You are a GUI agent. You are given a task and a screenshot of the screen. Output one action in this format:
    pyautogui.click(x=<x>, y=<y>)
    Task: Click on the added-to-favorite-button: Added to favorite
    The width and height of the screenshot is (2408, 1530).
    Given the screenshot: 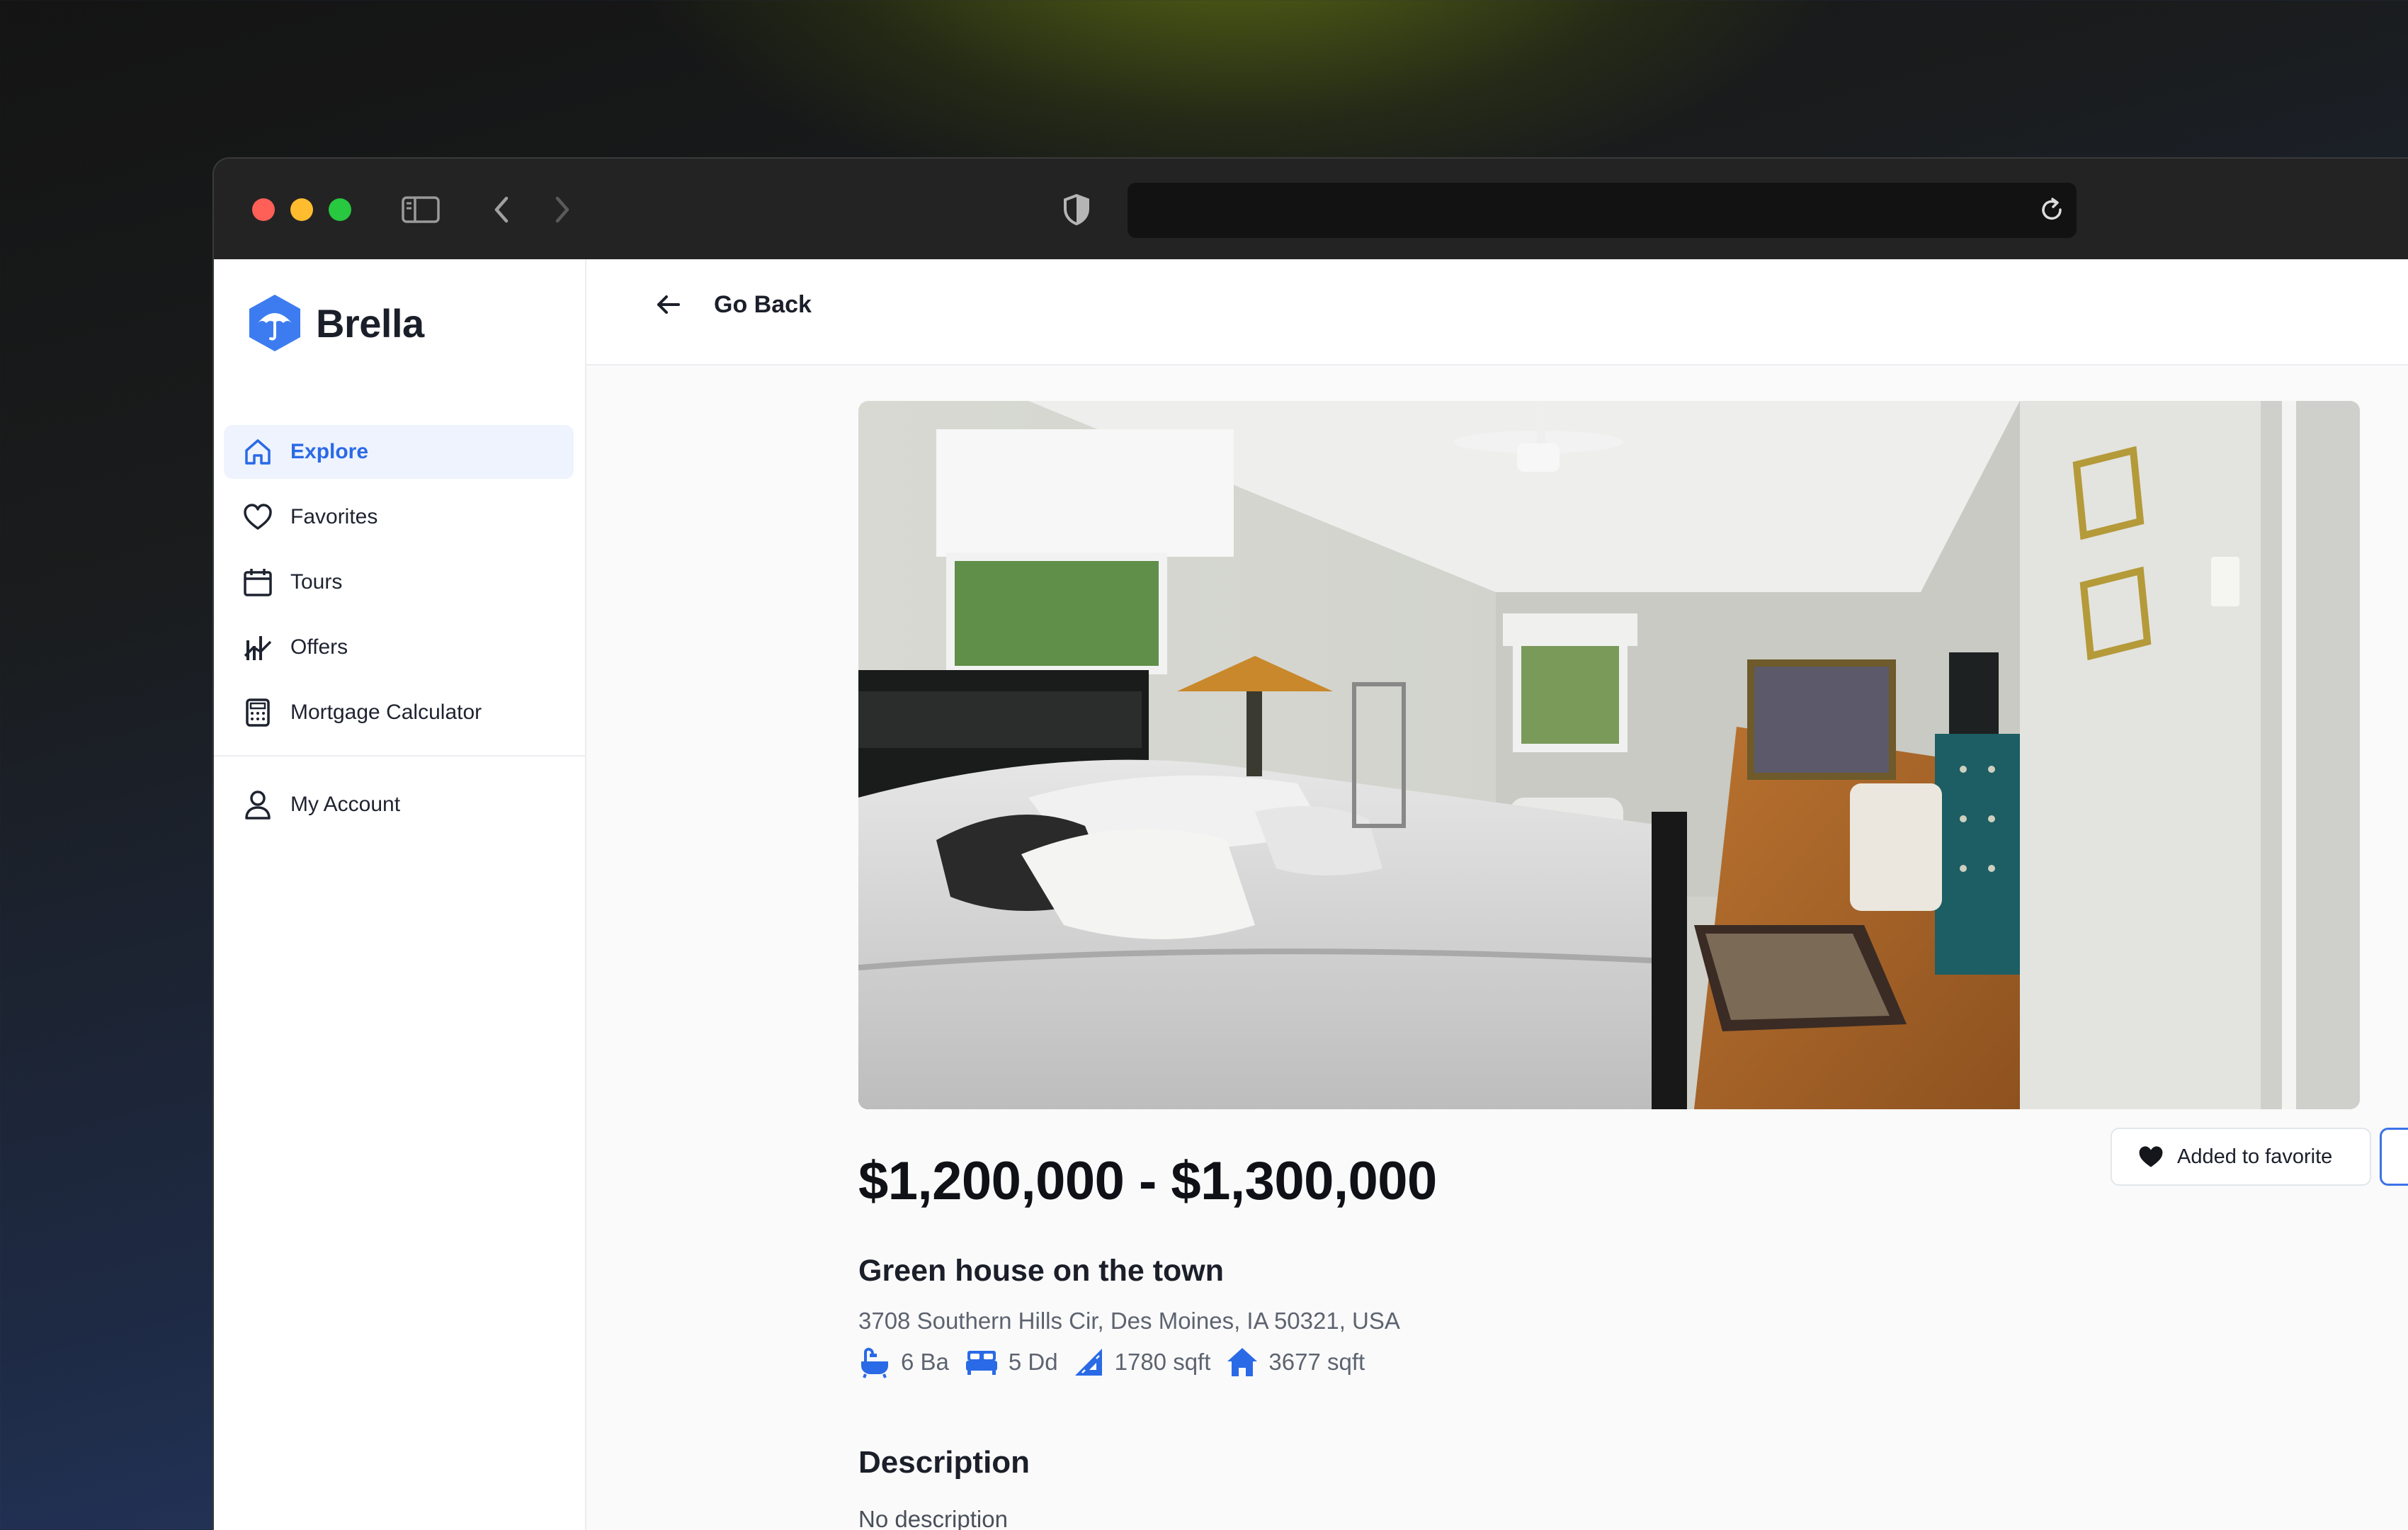 What is the action you would take?
    pyautogui.click(x=2241, y=1157)
    